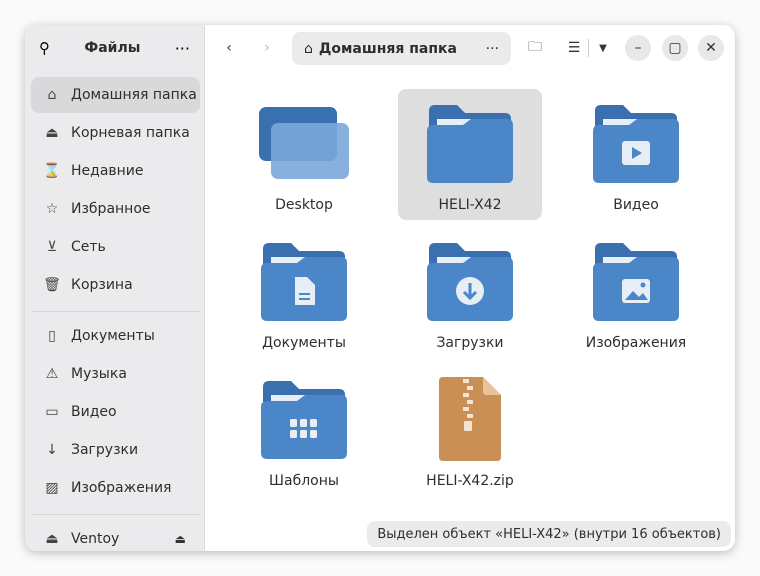 The height and width of the screenshot is (576, 760). I want to click on file-item: HELI-X42.zip, so click(470, 430).